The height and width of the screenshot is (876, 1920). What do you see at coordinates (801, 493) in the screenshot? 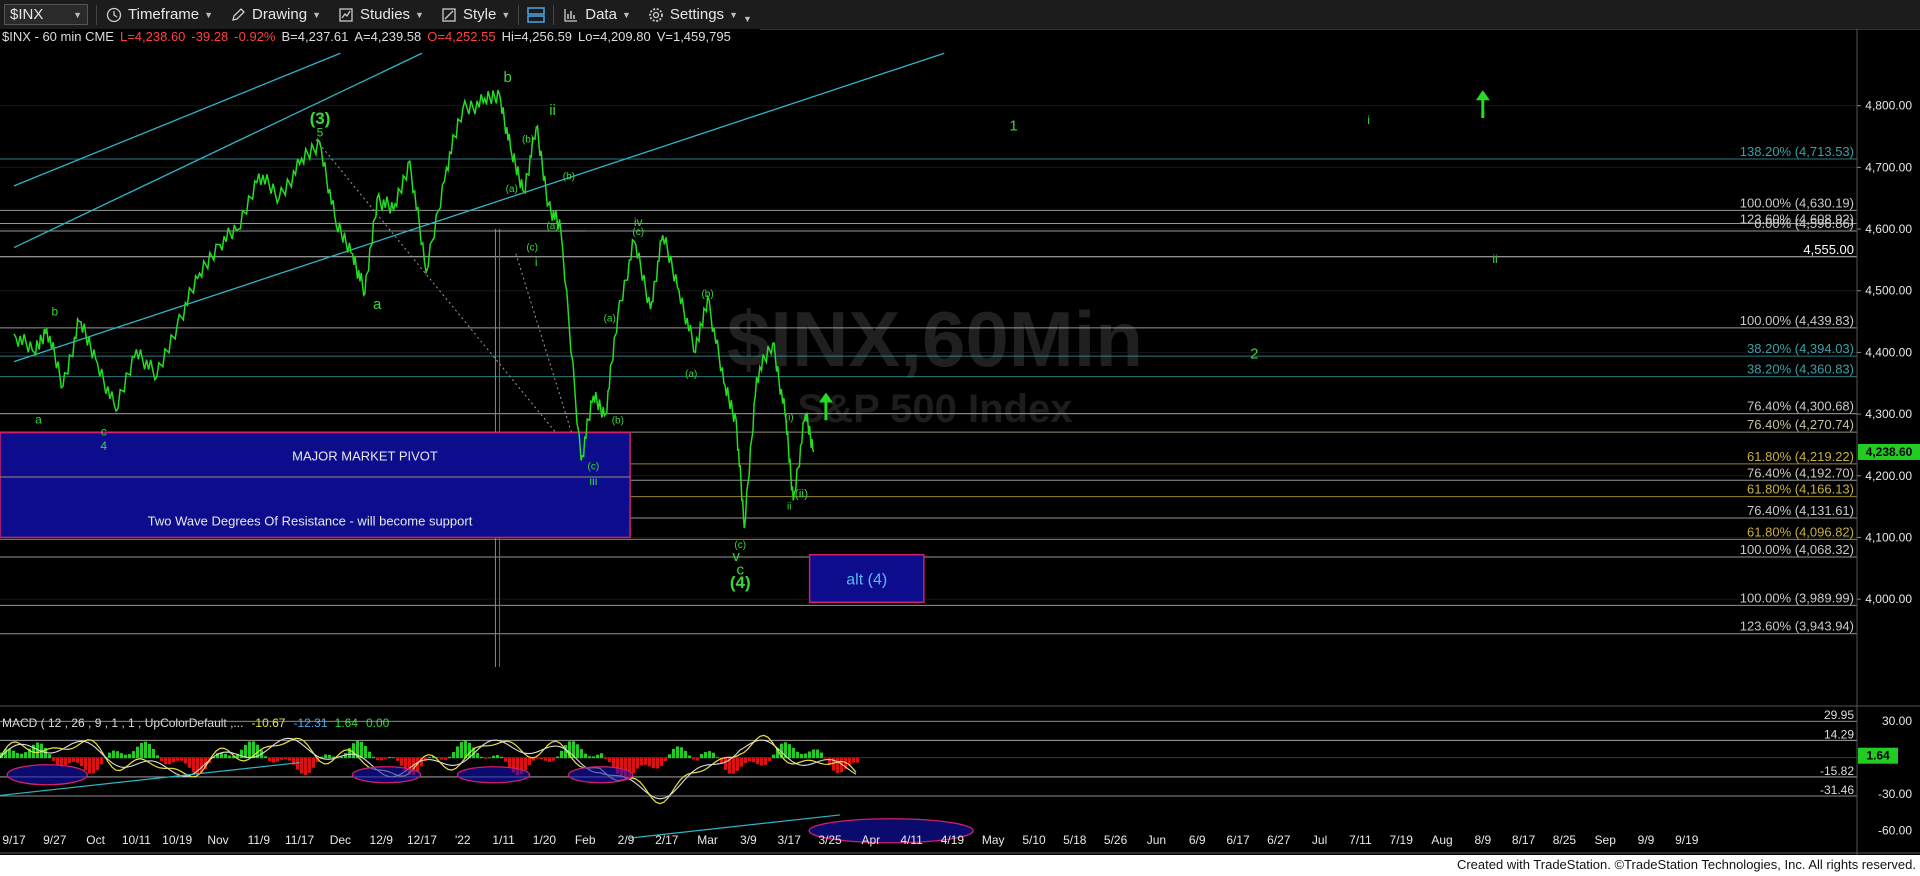
I see `wave-label: (ii)` at bounding box center [801, 493].